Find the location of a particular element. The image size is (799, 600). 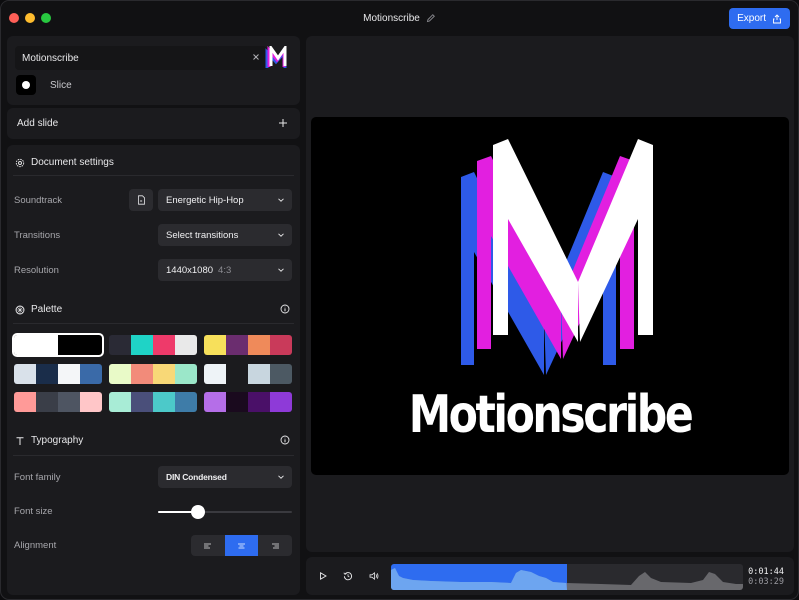

soundtrack-file-button is located at coordinates (141, 200).